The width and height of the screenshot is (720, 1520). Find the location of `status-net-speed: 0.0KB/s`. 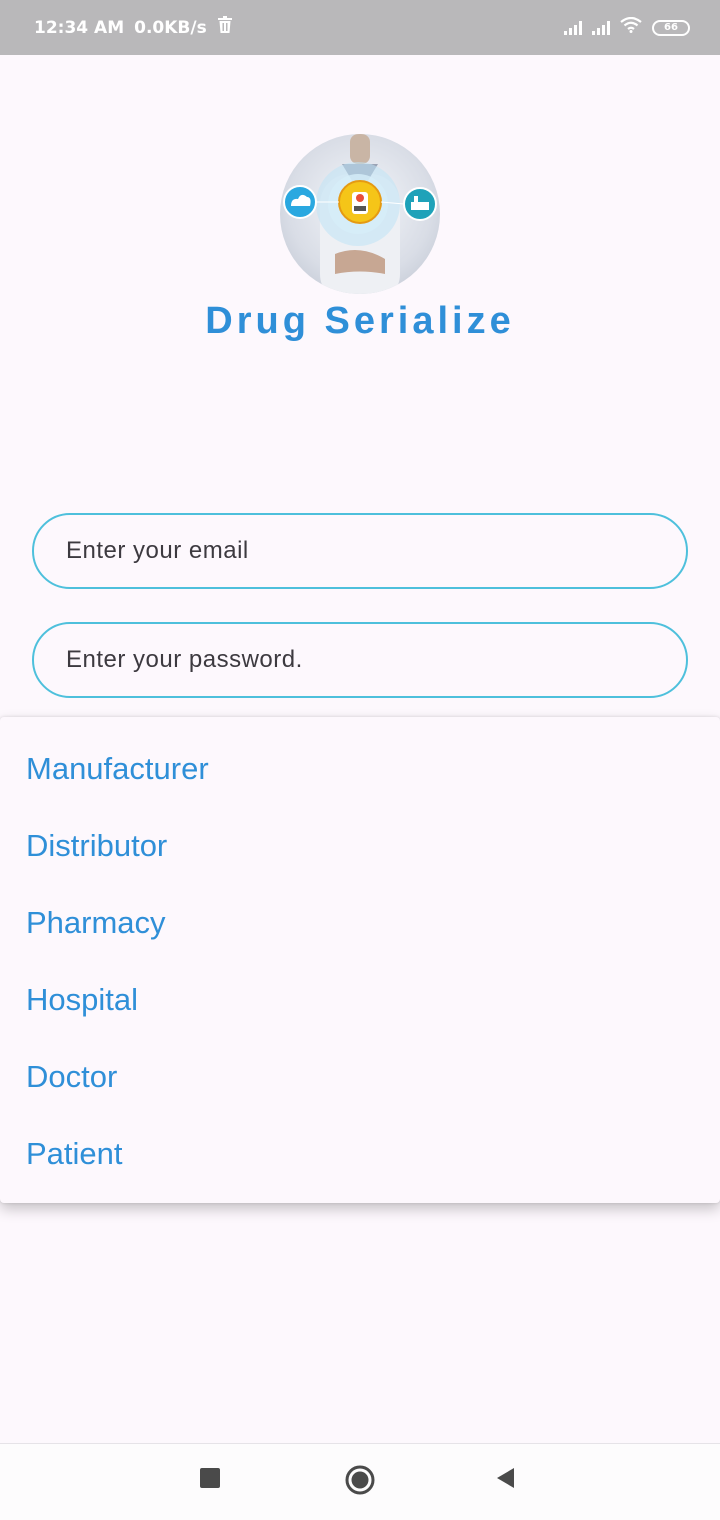

status-net-speed: 0.0KB/s is located at coordinates (170, 27).